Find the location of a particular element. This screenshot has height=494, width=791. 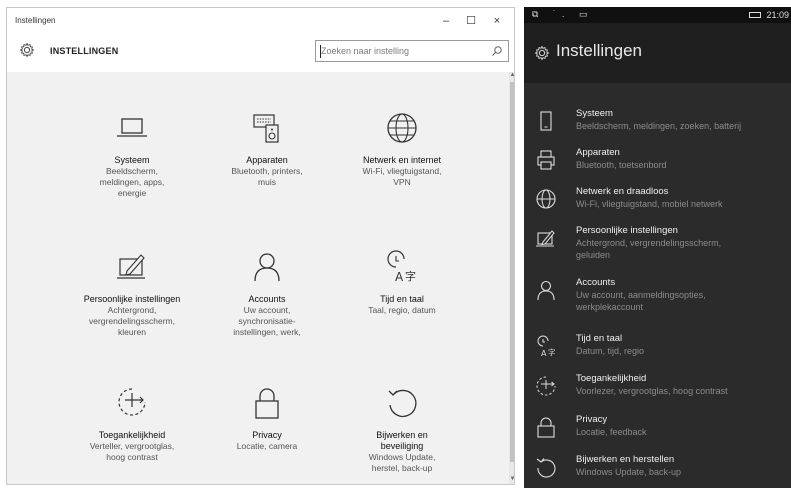

tile-label: Bijwerken en beveiliging is located at coordinates (402, 440).